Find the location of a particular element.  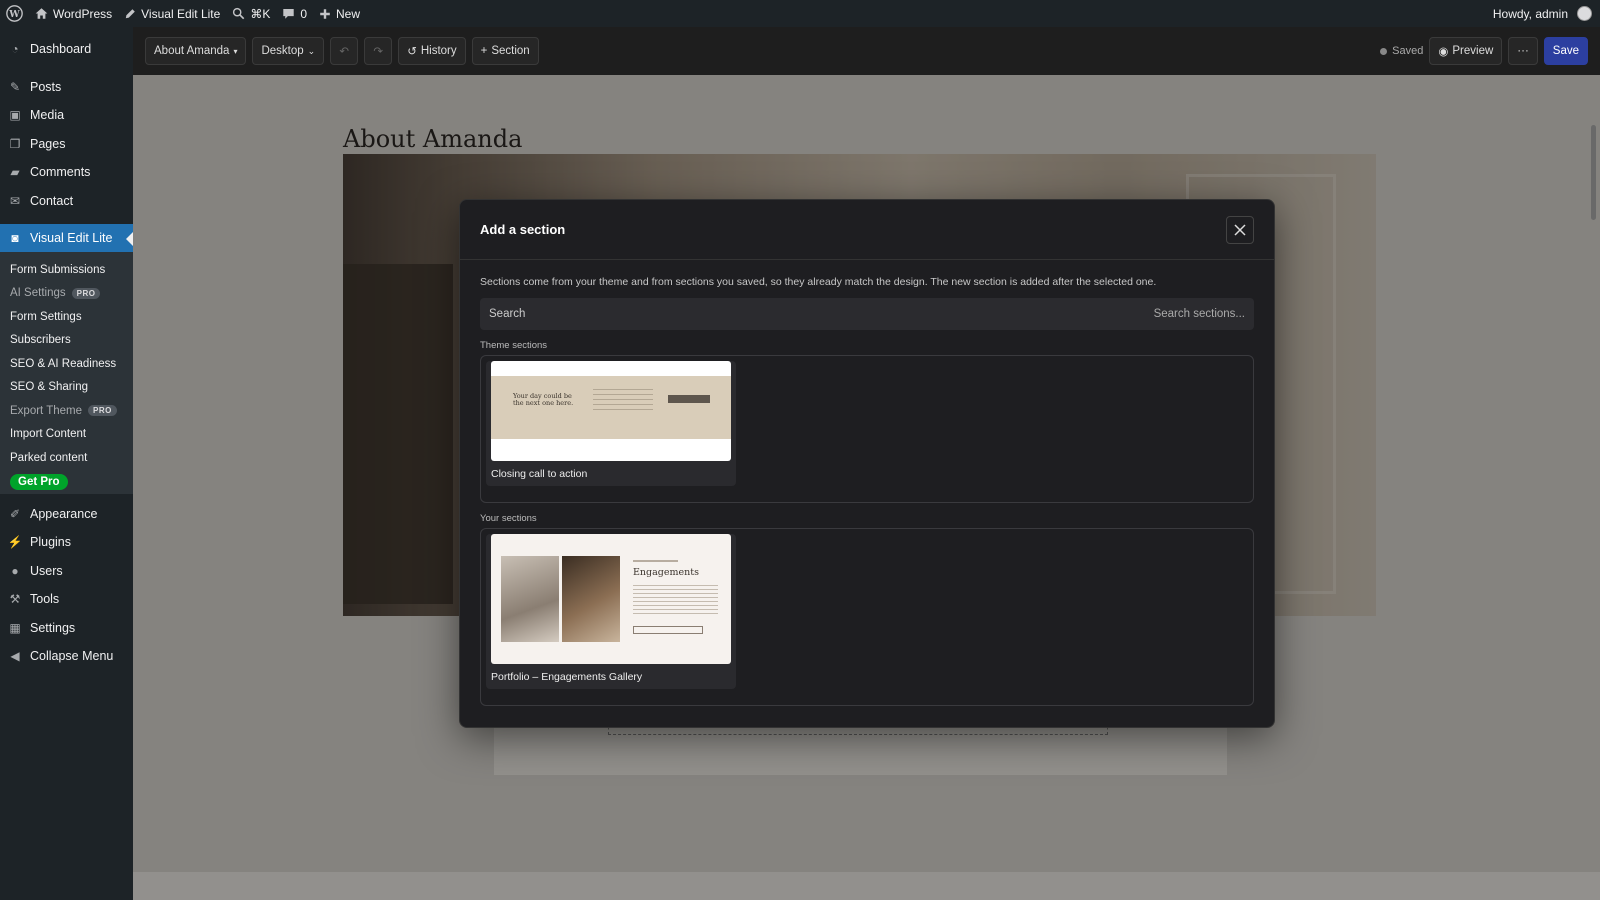

new-content-link: New is located at coordinates (339, 13).